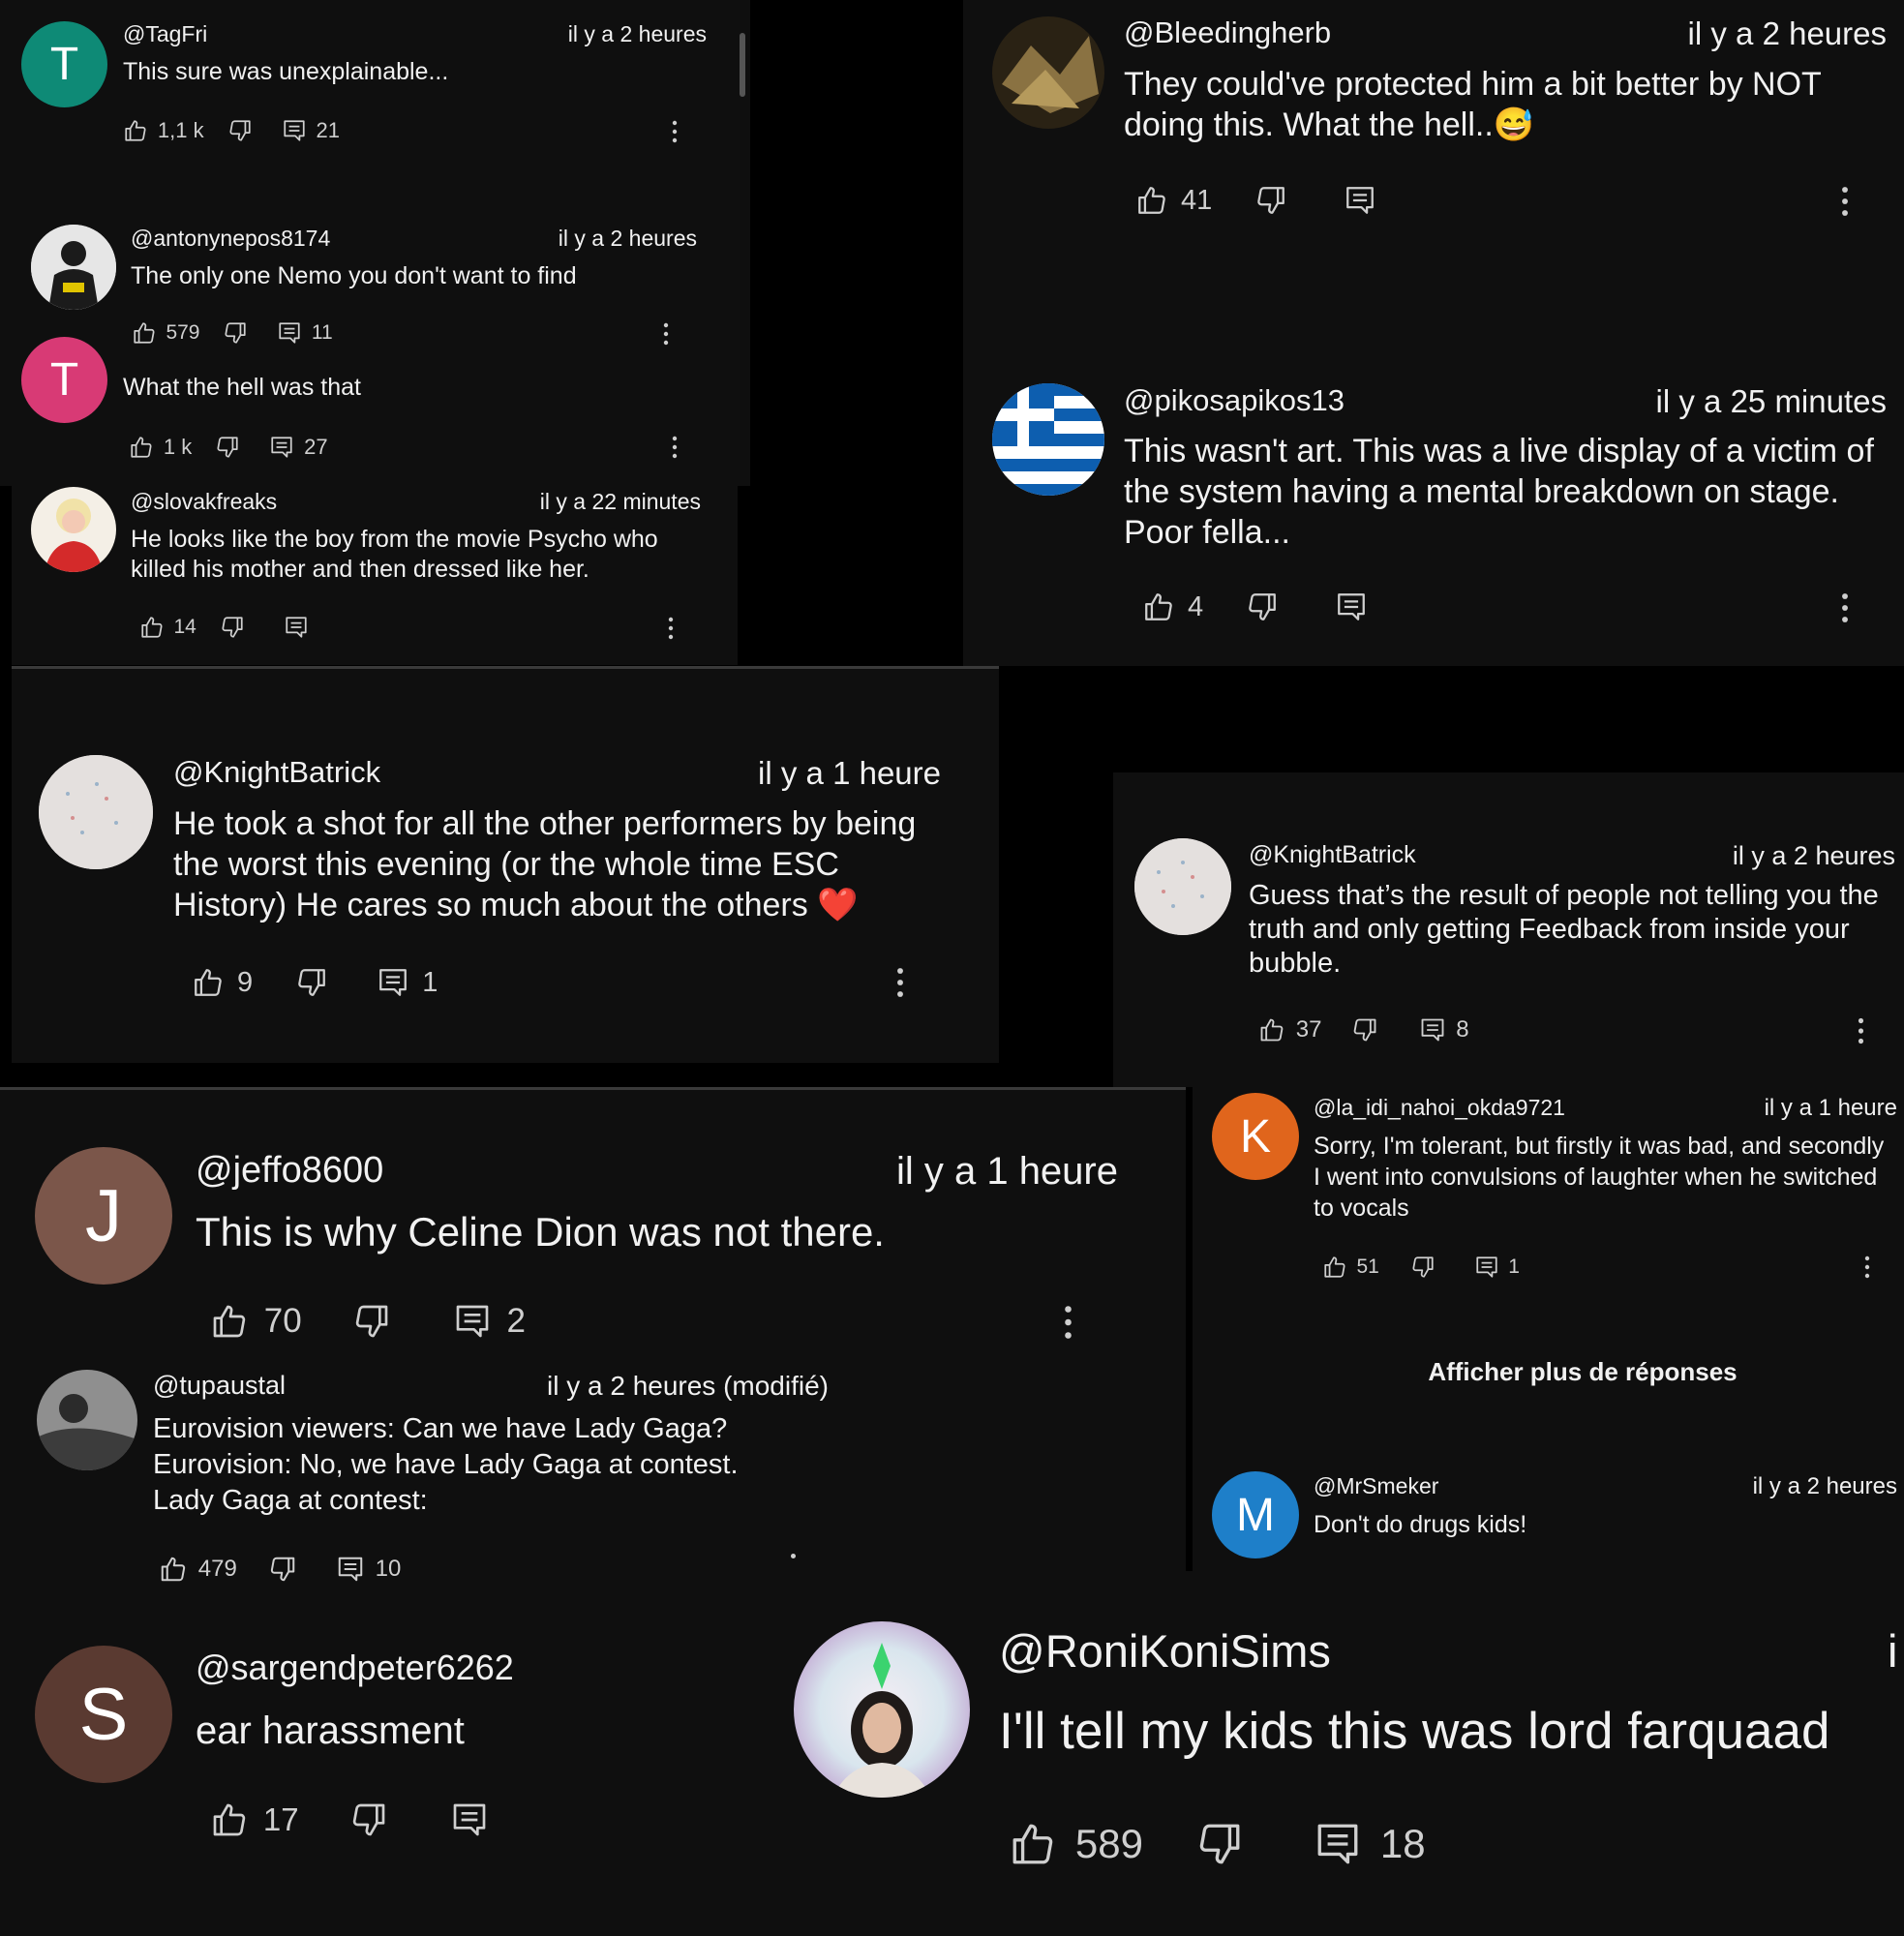  I want to click on comment-actions: 1,1 k 21, so click(232, 130).